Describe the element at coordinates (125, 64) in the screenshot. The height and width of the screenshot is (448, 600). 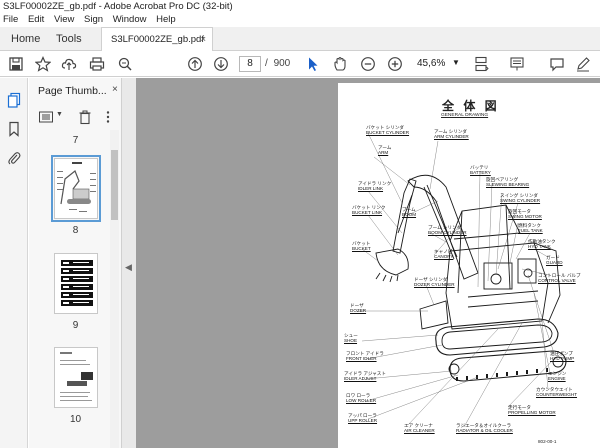
I see `zoom-search-icon` at that location.